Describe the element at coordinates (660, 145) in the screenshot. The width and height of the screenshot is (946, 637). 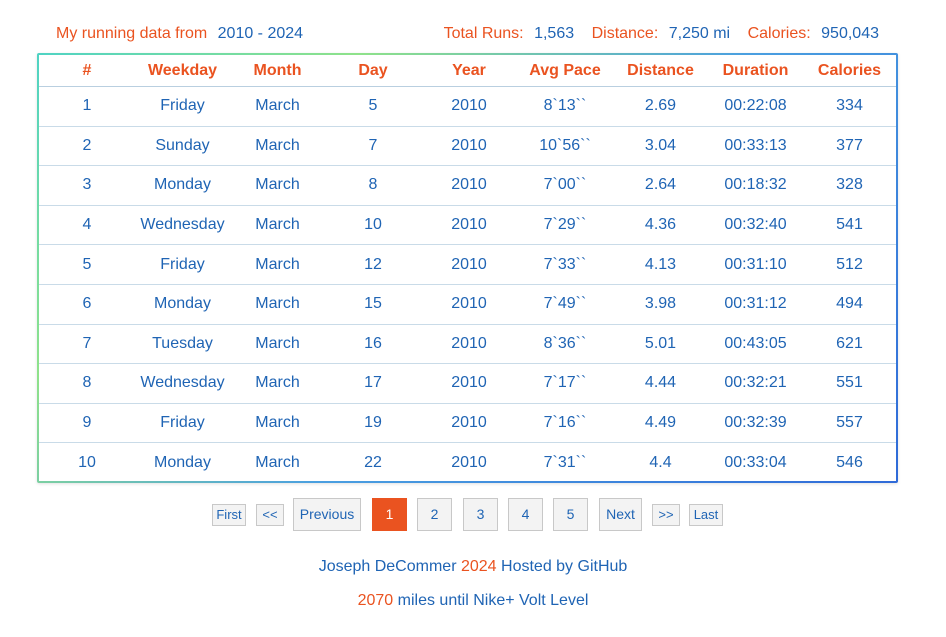
I see `cell-distance: 3.04` at that location.